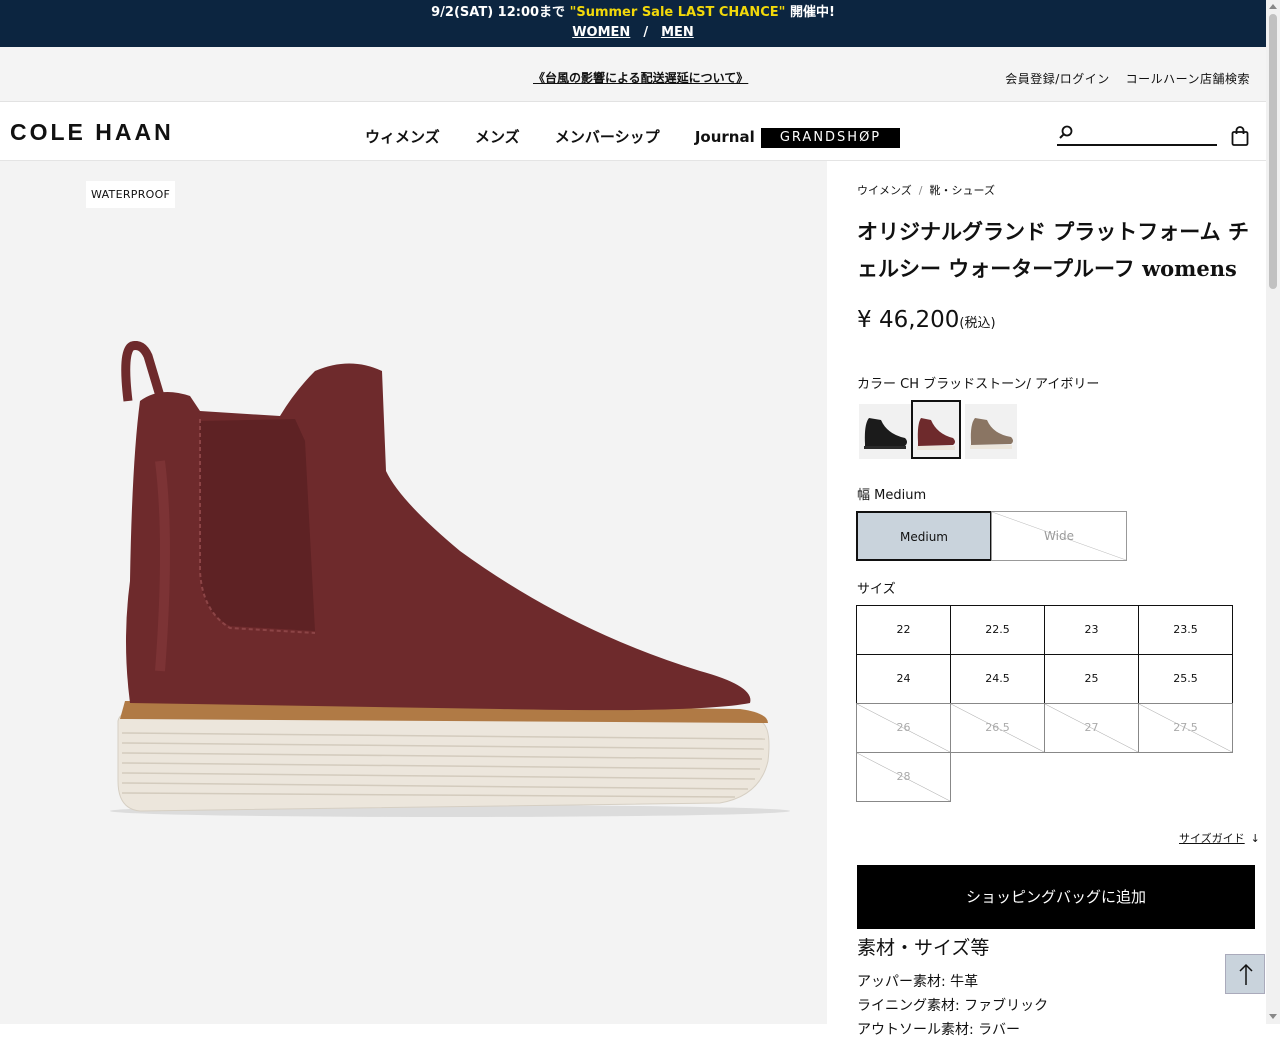 The width and height of the screenshot is (1280, 1042). What do you see at coordinates (926, 190) in the screenshot?
I see `breadcrumb: ウイメンズ / 靴・シューズ` at bounding box center [926, 190].